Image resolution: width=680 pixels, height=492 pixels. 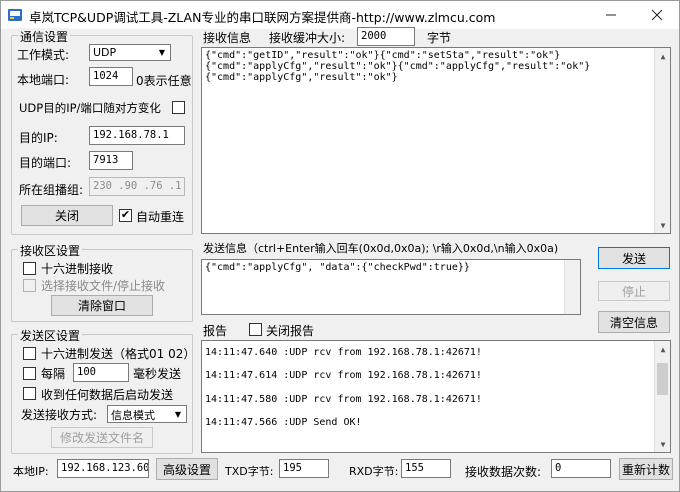 What do you see at coordinates (125, 215) in the screenshot?
I see `auto-reconnect-checkbox: ✔` at bounding box center [125, 215].